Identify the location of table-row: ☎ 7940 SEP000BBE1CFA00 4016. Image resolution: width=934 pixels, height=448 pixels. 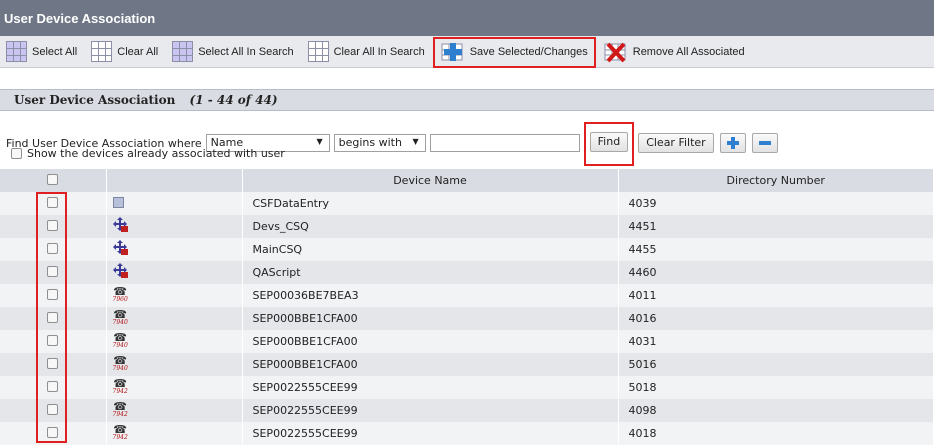
(467, 318).